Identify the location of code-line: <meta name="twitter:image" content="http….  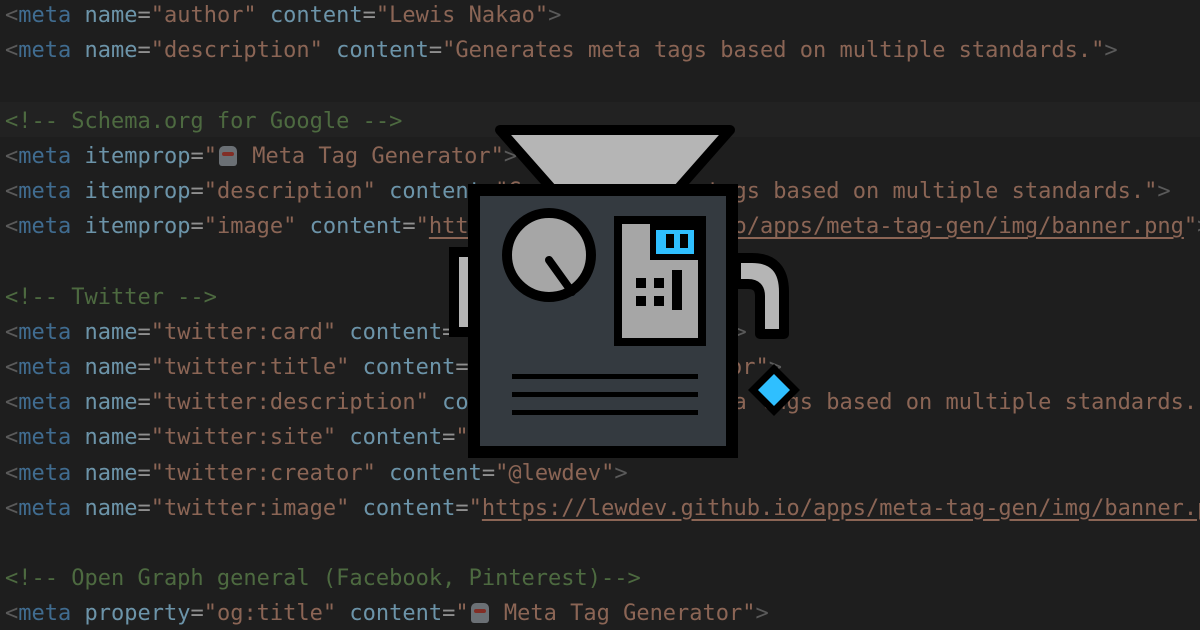
(602, 508).